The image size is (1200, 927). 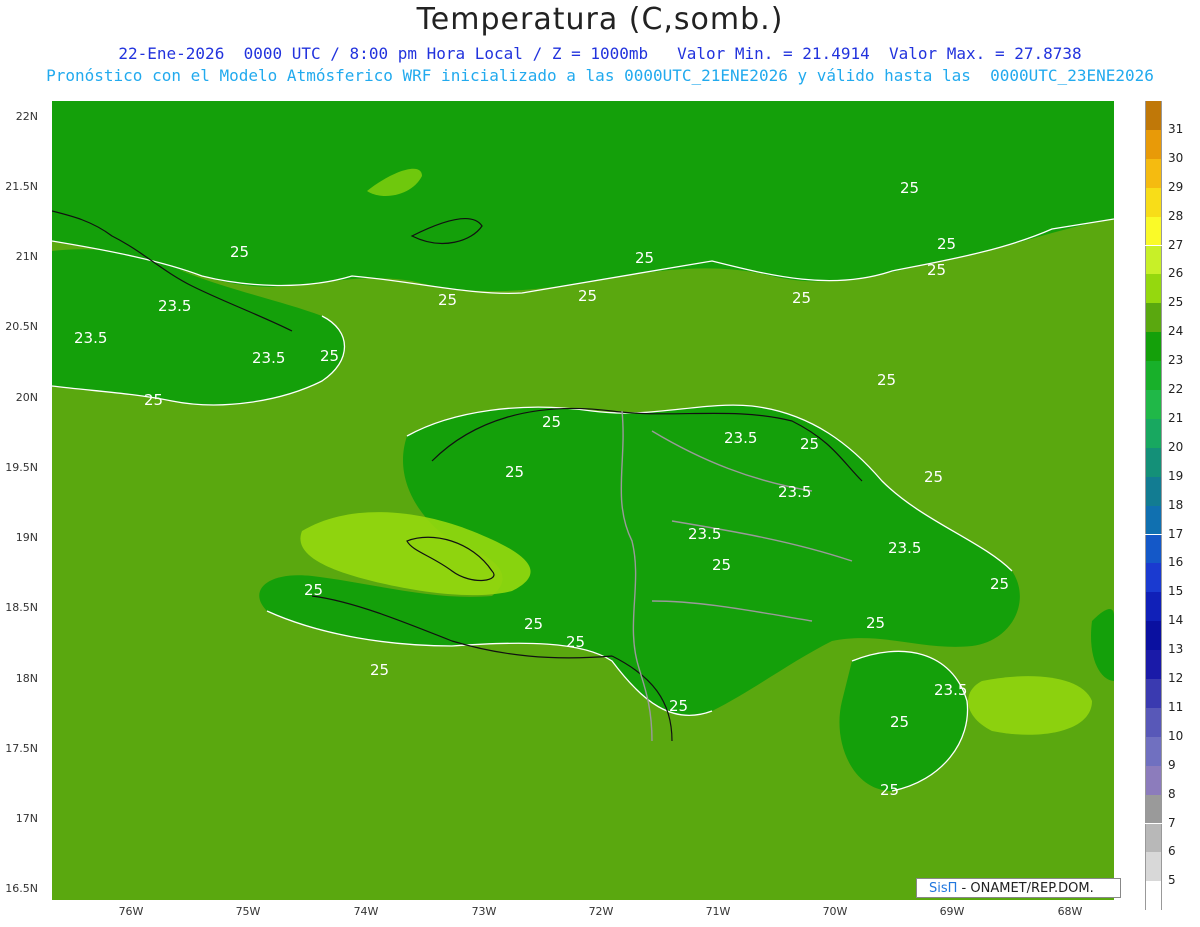 What do you see at coordinates (1018, 888) in the screenshot?
I see `credit-box: SisΠ - ONAMET/REP.DOM.` at bounding box center [1018, 888].